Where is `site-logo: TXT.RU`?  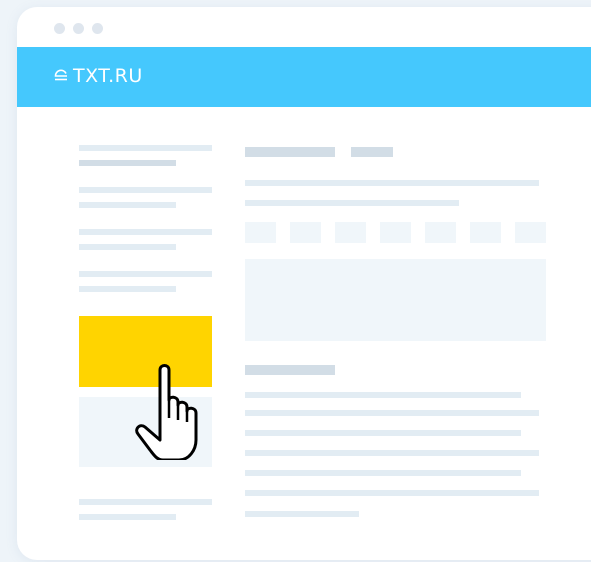 site-logo: TXT.RU is located at coordinates (98, 76).